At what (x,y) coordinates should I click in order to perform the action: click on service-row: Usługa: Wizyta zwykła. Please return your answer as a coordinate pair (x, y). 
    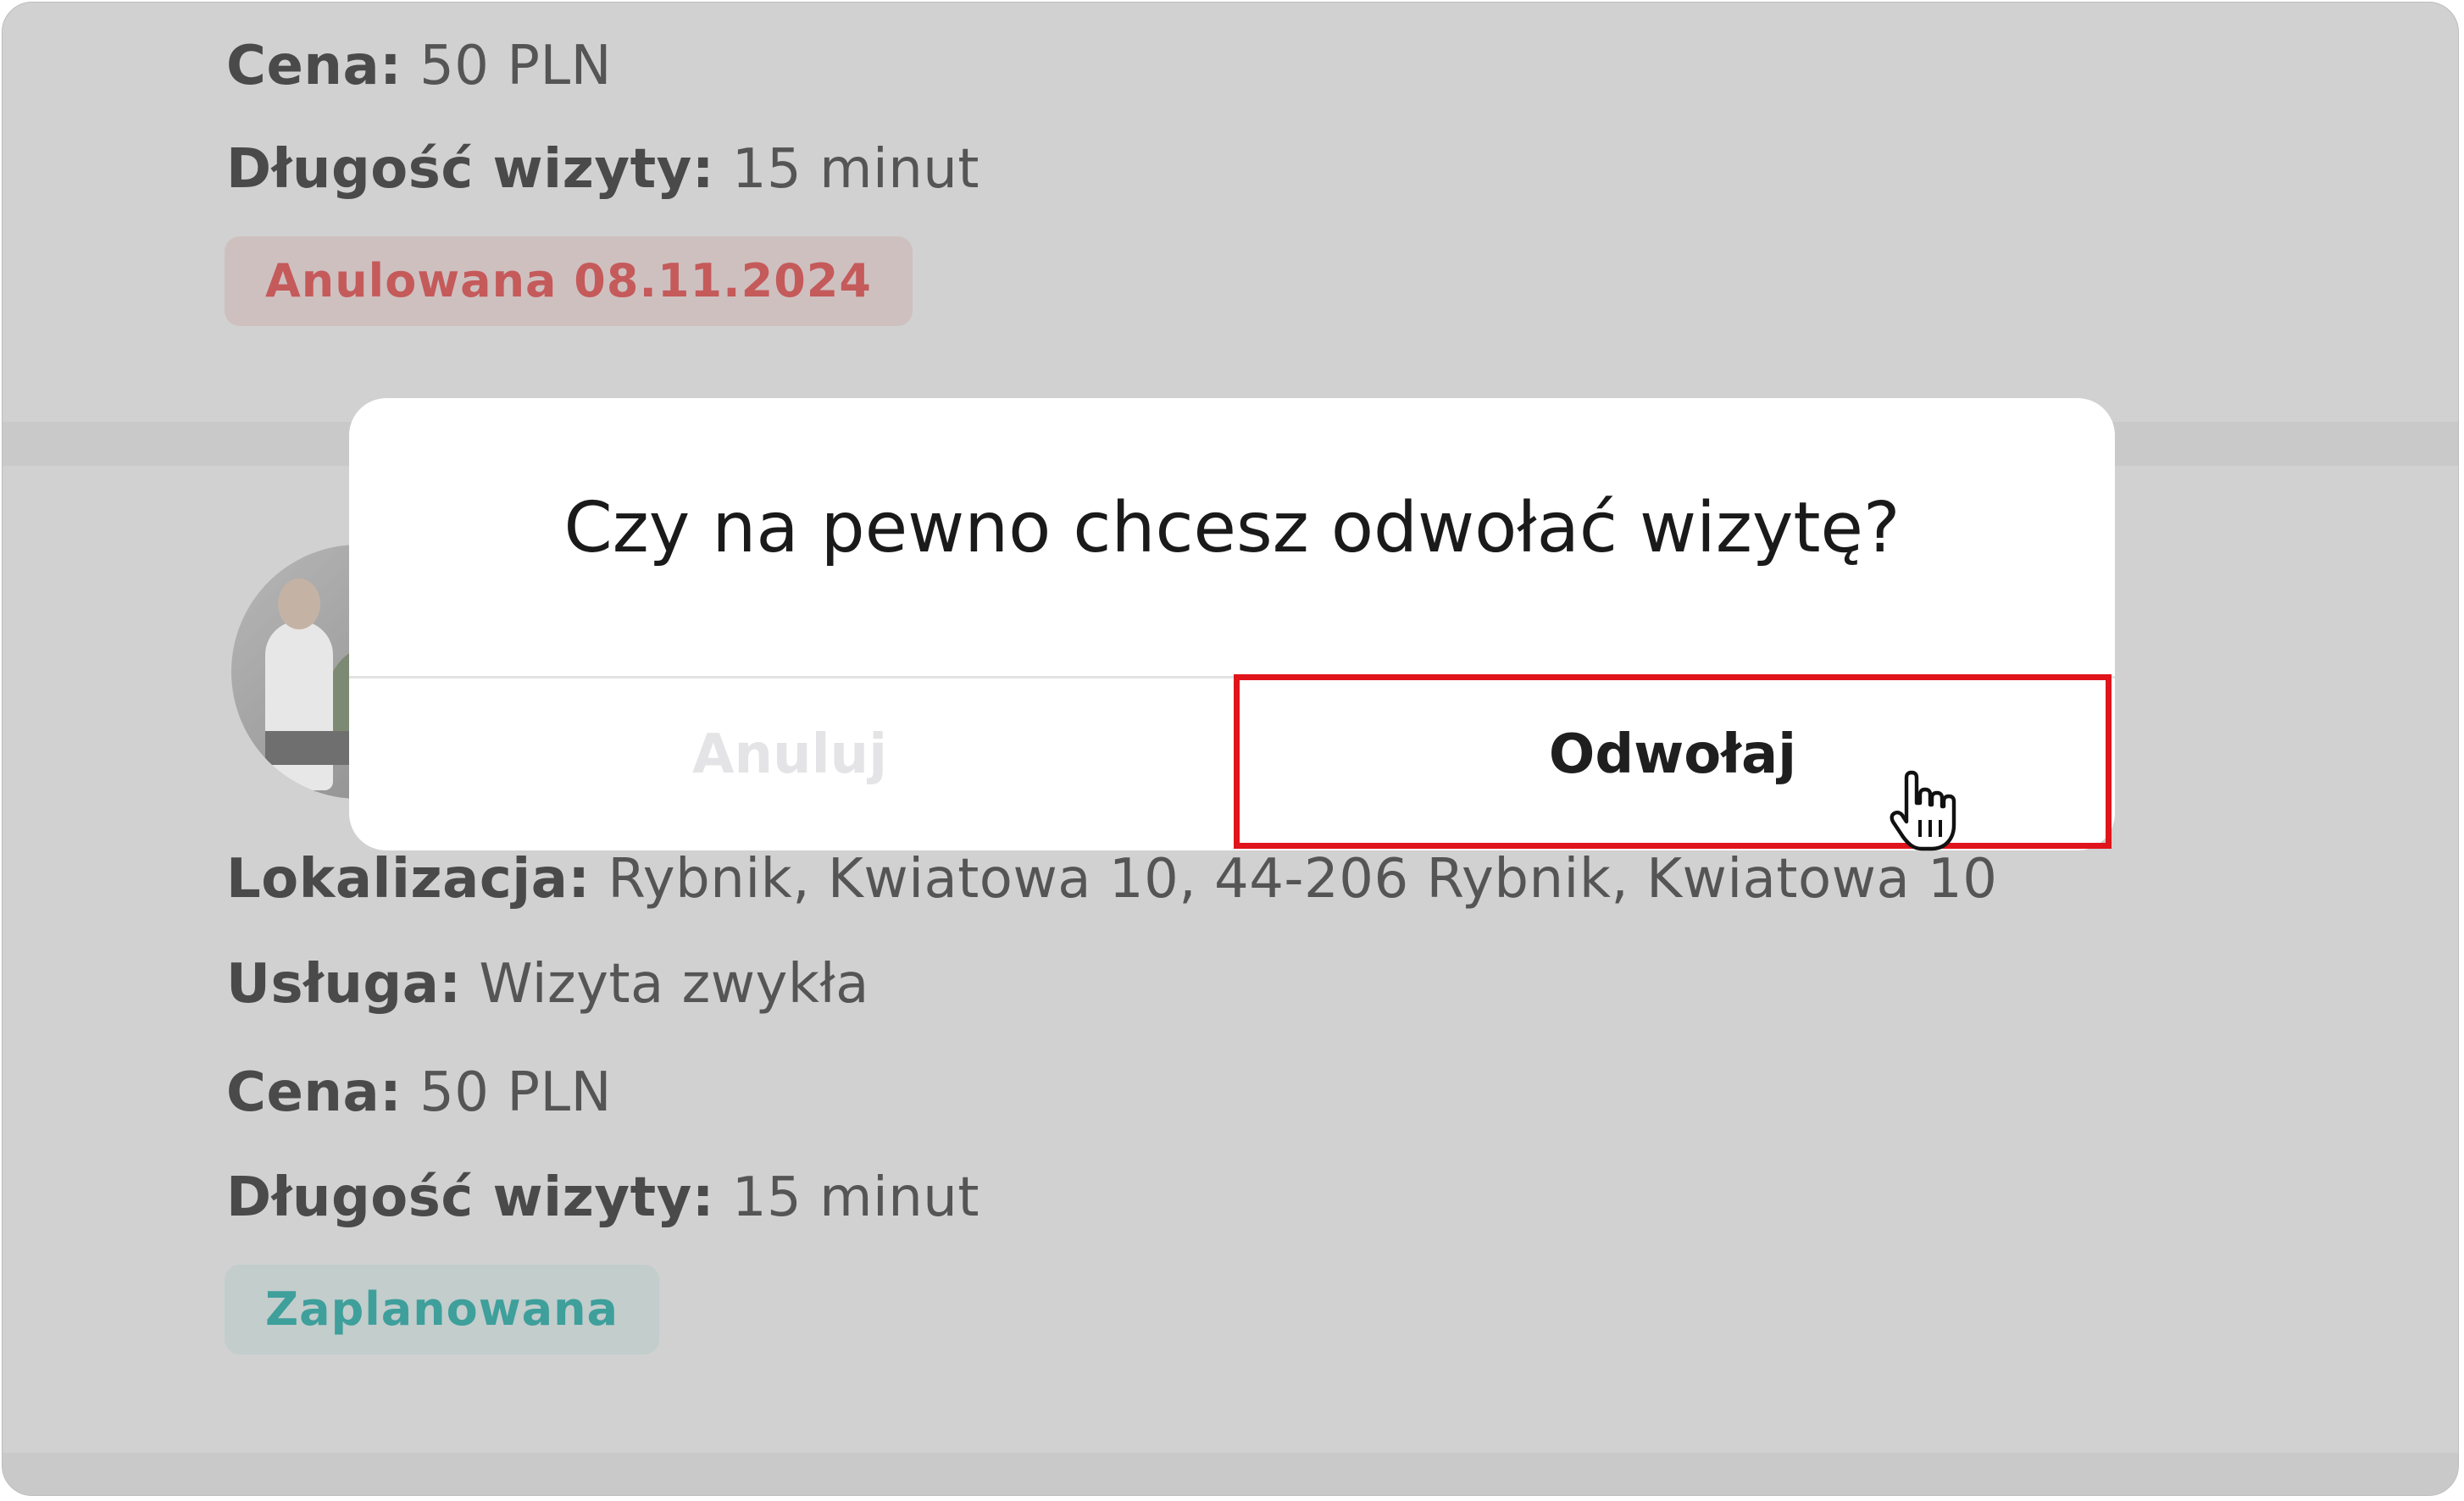
    Looking at the image, I should click on (548, 985).